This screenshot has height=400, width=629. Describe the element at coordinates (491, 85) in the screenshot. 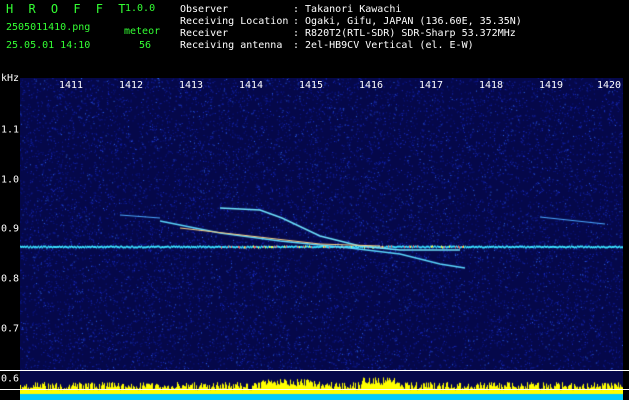

I see `x-tick-label: 1418` at that location.